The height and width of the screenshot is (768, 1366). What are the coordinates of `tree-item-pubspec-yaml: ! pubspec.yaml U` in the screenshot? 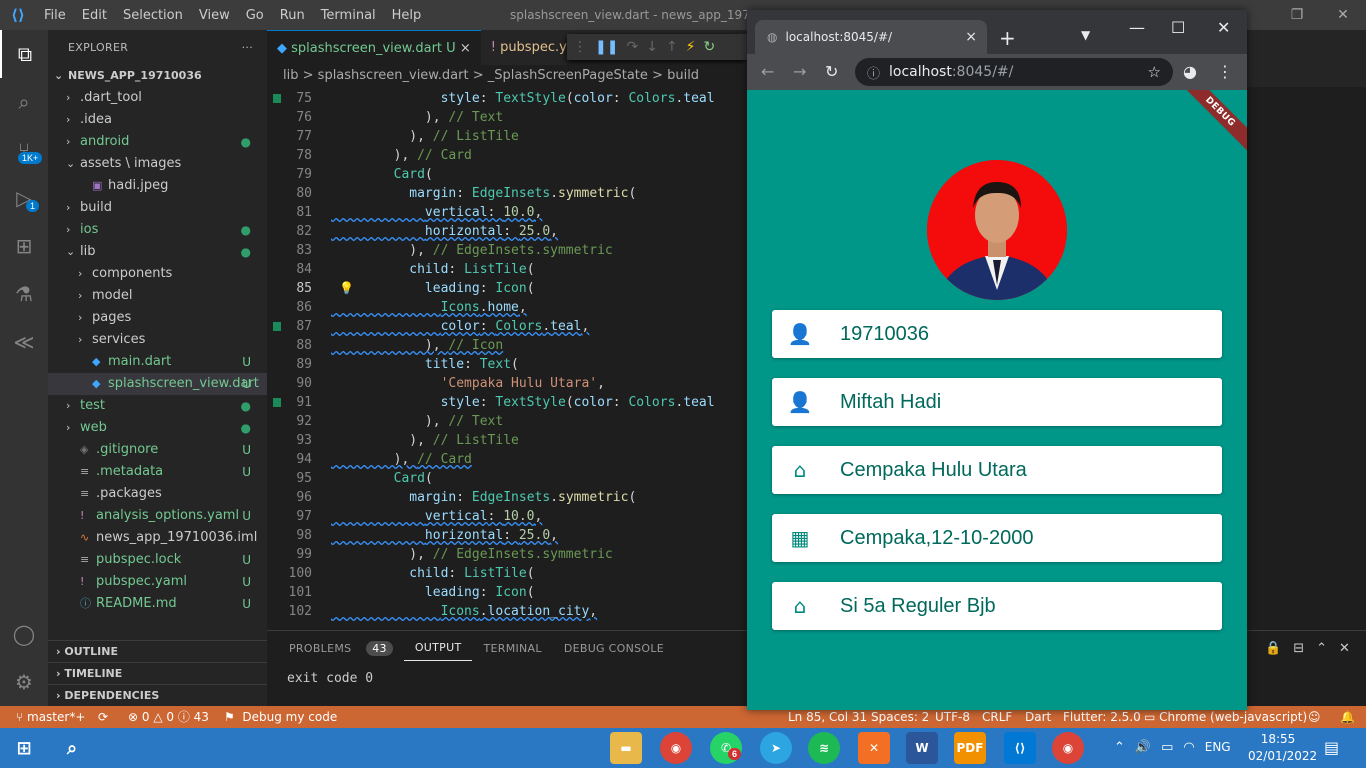 It's located at (157, 582).